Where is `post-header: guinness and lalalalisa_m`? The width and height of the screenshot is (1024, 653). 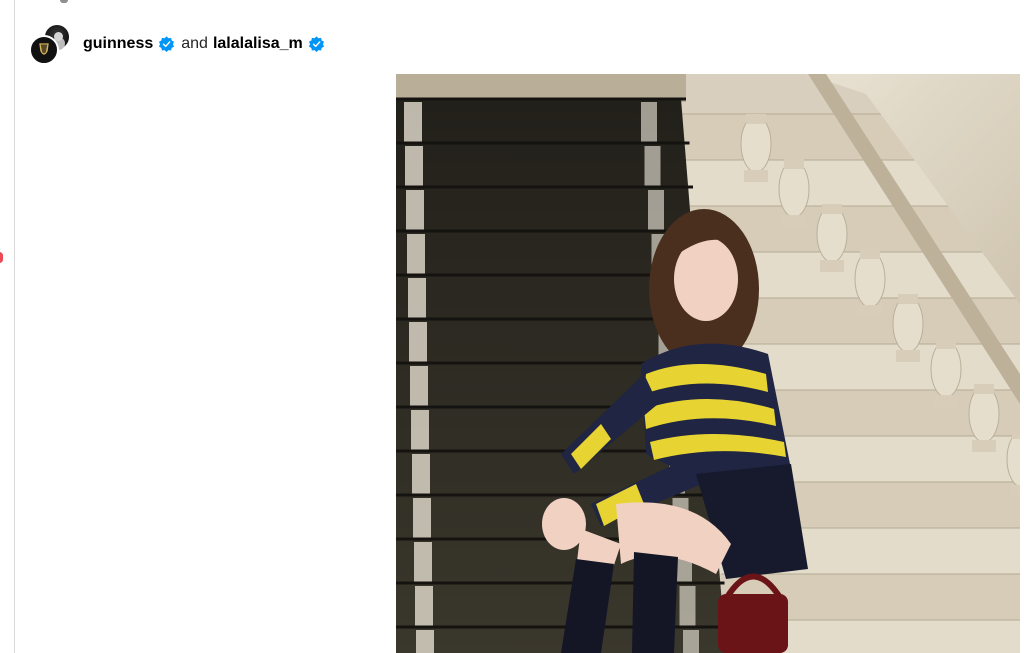 post-header: guinness and lalalalisa_m is located at coordinates (180, 44).